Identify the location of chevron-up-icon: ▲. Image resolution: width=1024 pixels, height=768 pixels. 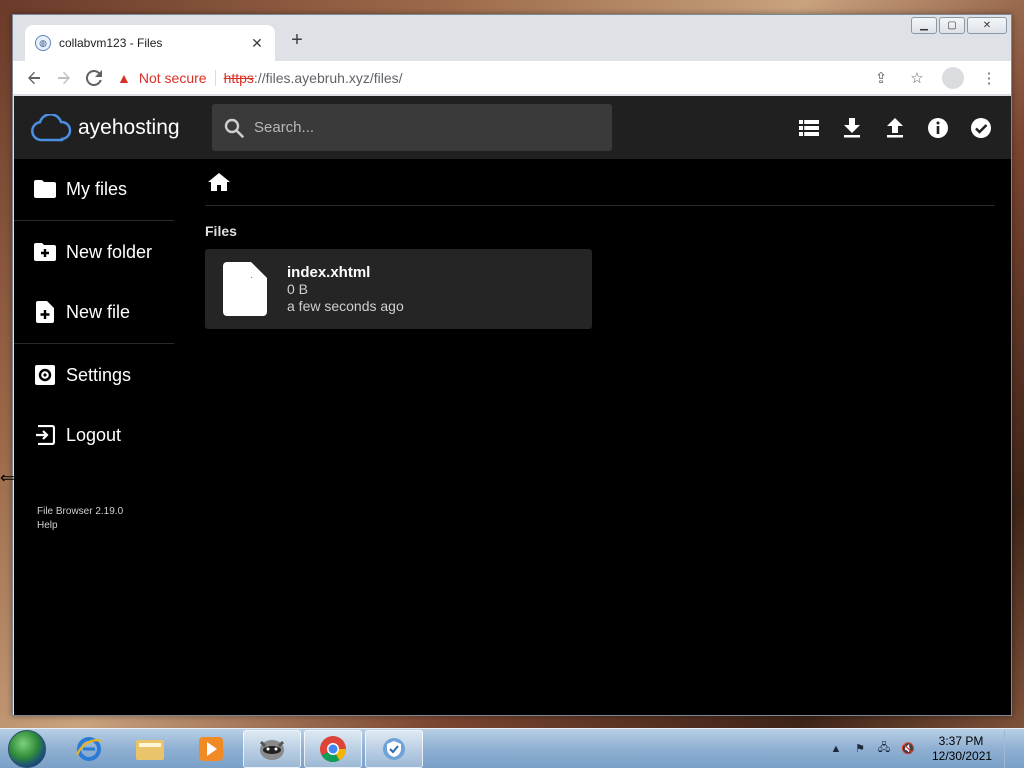
(836, 749).